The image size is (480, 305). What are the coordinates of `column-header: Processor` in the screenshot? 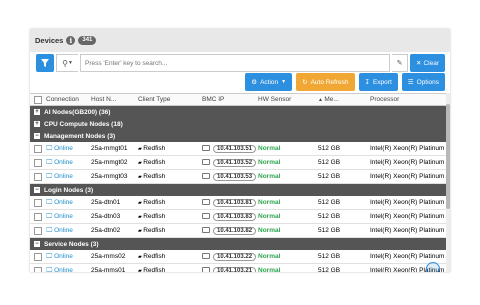 It's located at (384, 99).